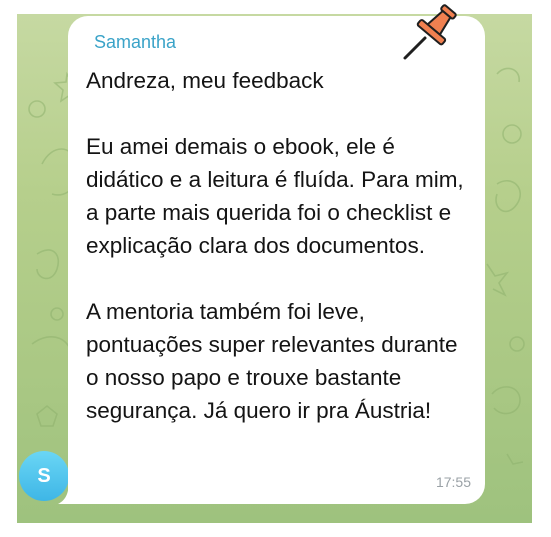 The image size is (551, 537). Describe the element at coordinates (205, 80) in the screenshot. I see `message-paragraph: Andreza, meu feedback` at that location.